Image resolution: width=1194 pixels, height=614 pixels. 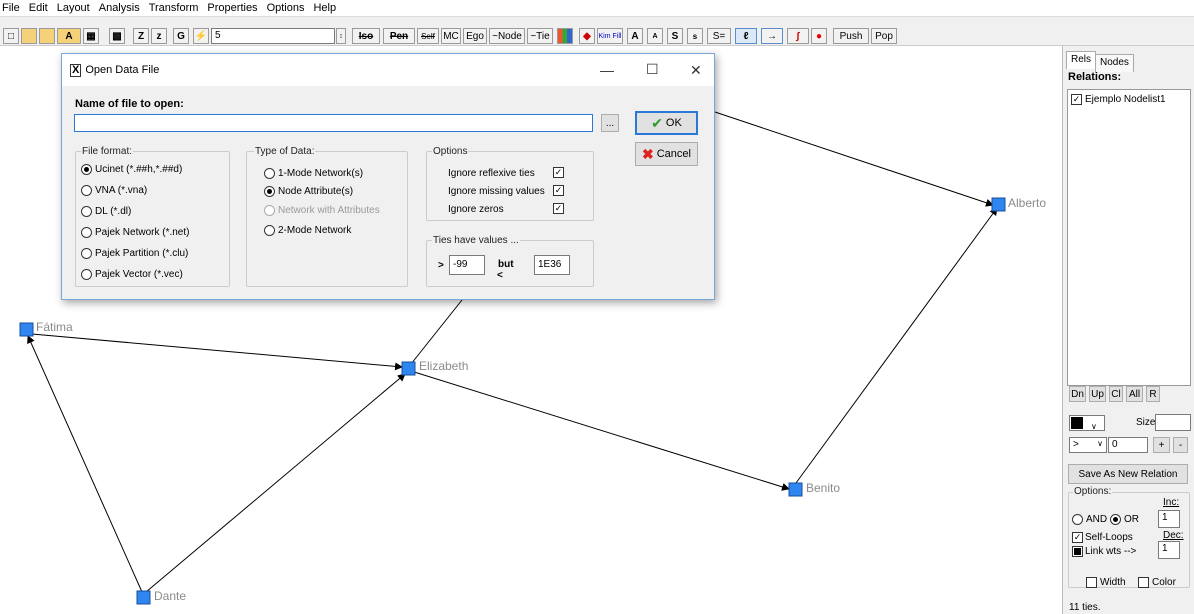 What do you see at coordinates (134, 253) in the screenshot?
I see `radio-pajek-partition: Pajek Partition (*.clu)` at bounding box center [134, 253].